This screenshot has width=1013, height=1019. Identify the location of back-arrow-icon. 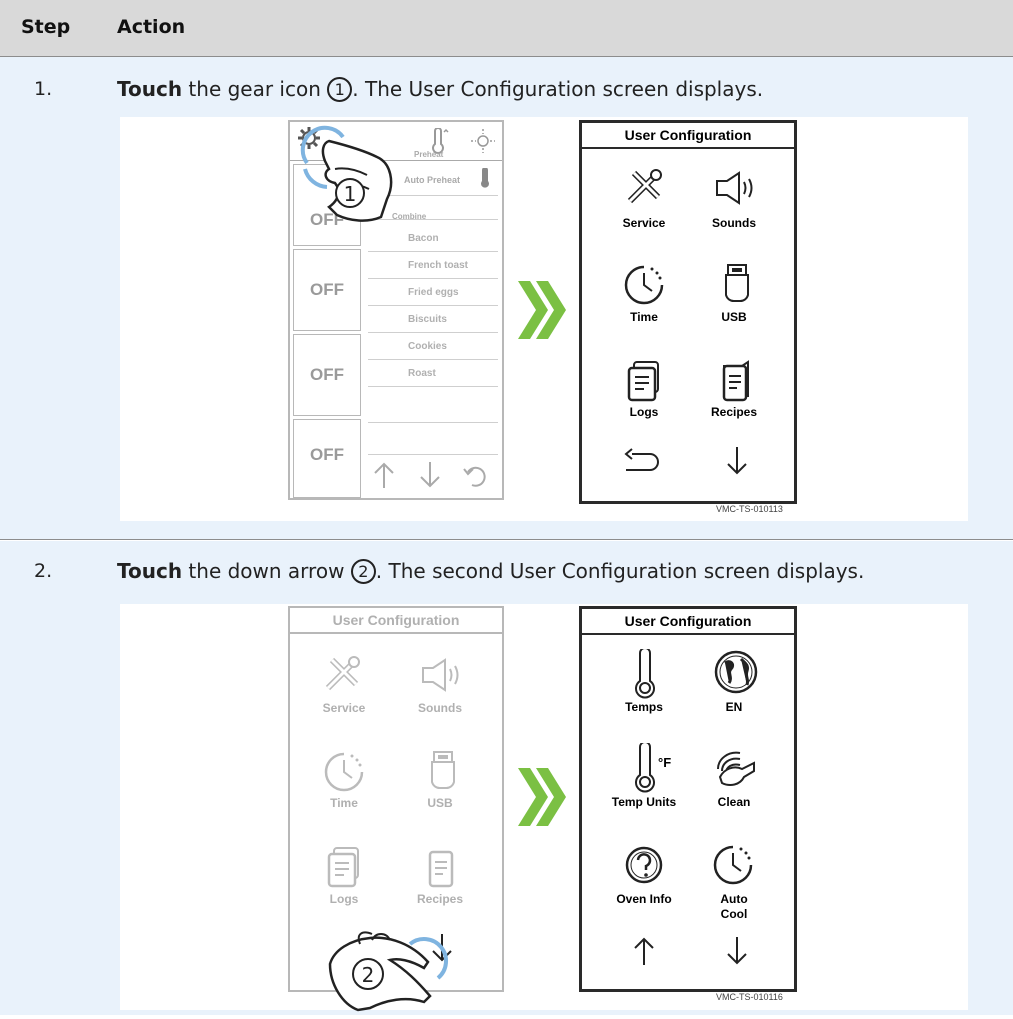
(642, 465).